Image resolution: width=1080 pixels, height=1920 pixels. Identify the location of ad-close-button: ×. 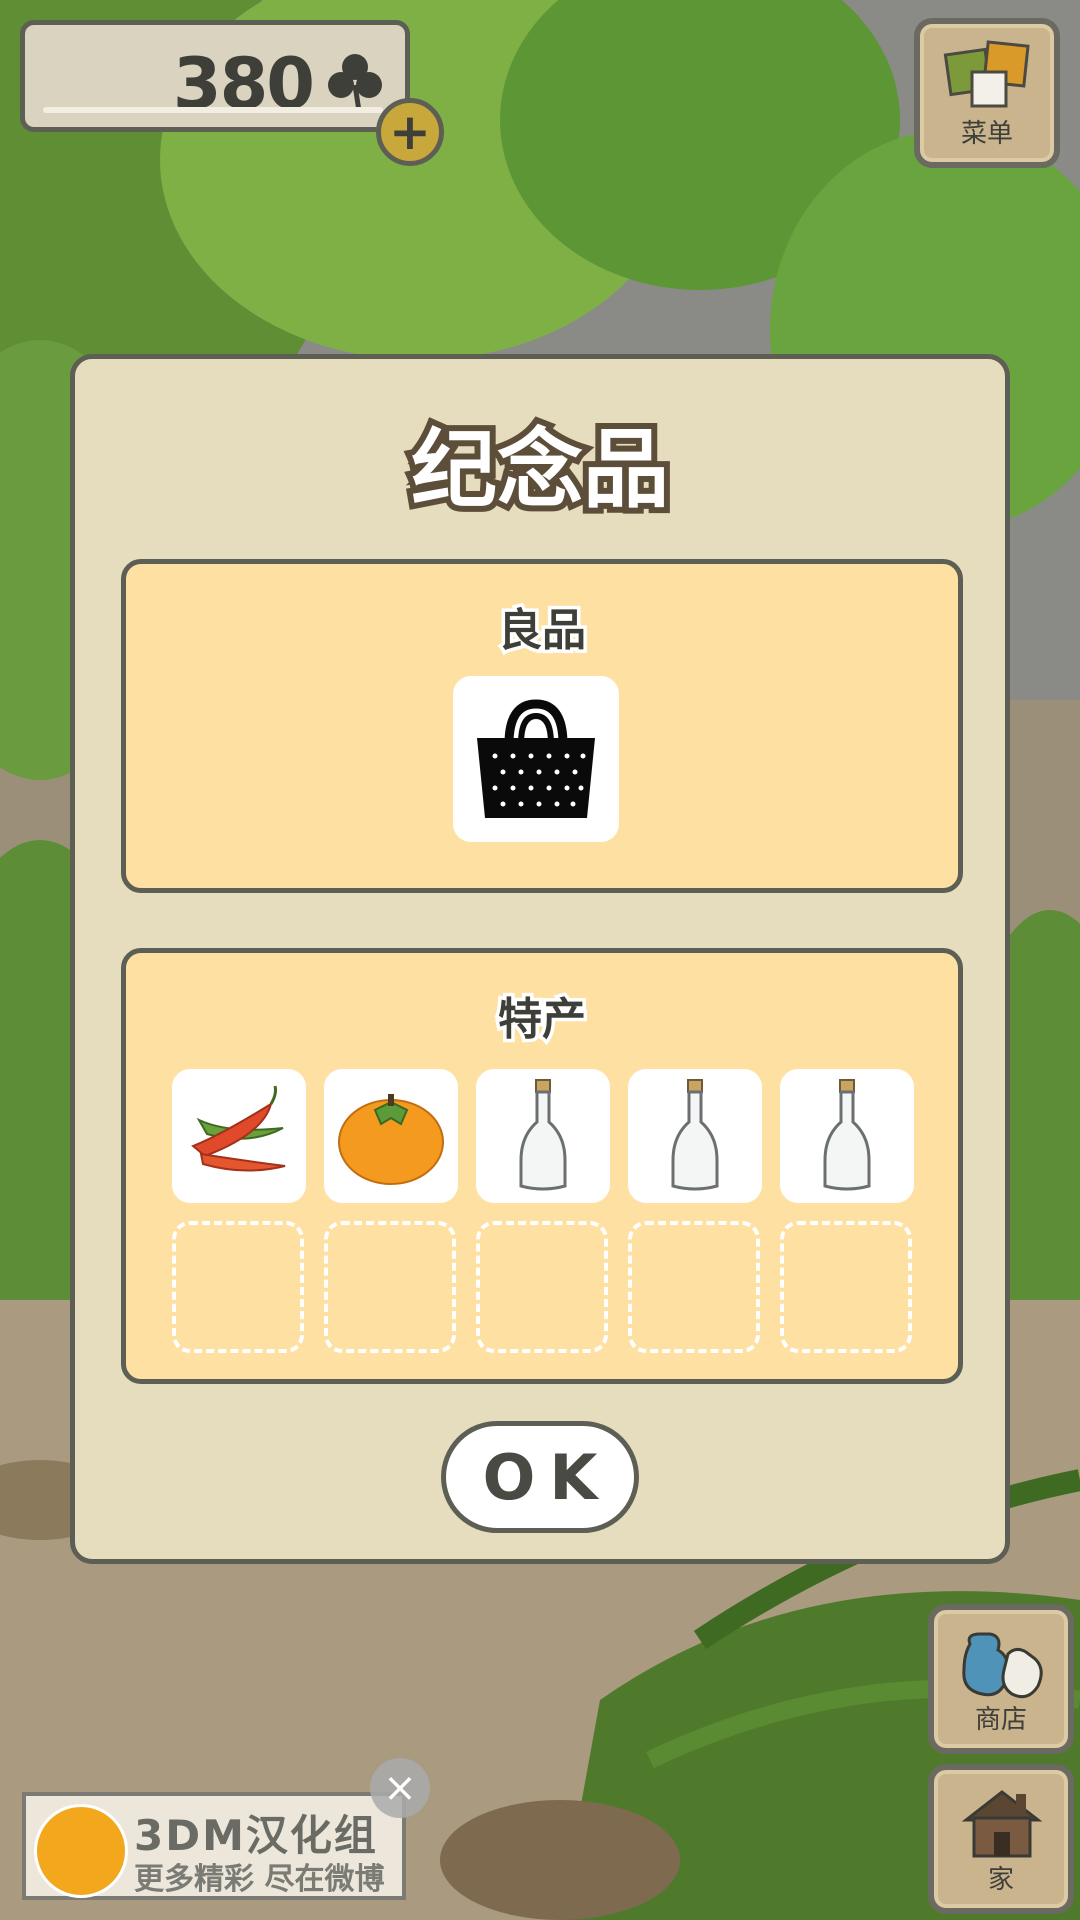
(400, 1788).